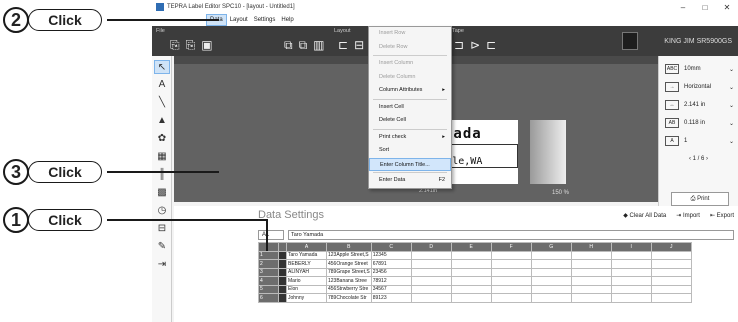 Image resolution: width=738 pixels, height=322 pixels. Describe the element at coordinates (349, 255) in the screenshot. I see `table-cell: 123Apple Street,S` at that location.